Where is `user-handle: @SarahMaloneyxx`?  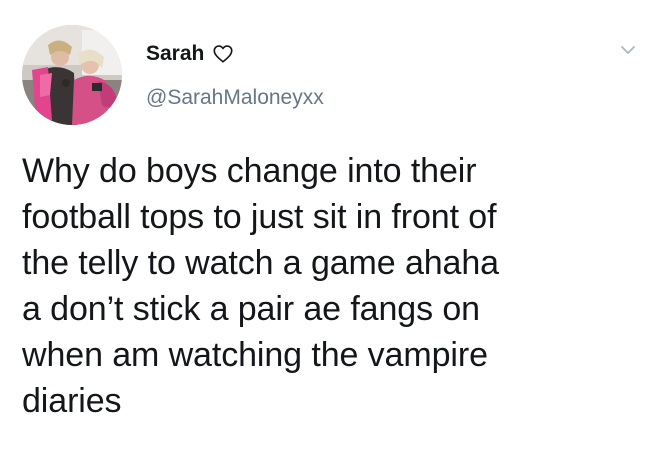 user-handle: @SarahMaloneyxx is located at coordinates (235, 98).